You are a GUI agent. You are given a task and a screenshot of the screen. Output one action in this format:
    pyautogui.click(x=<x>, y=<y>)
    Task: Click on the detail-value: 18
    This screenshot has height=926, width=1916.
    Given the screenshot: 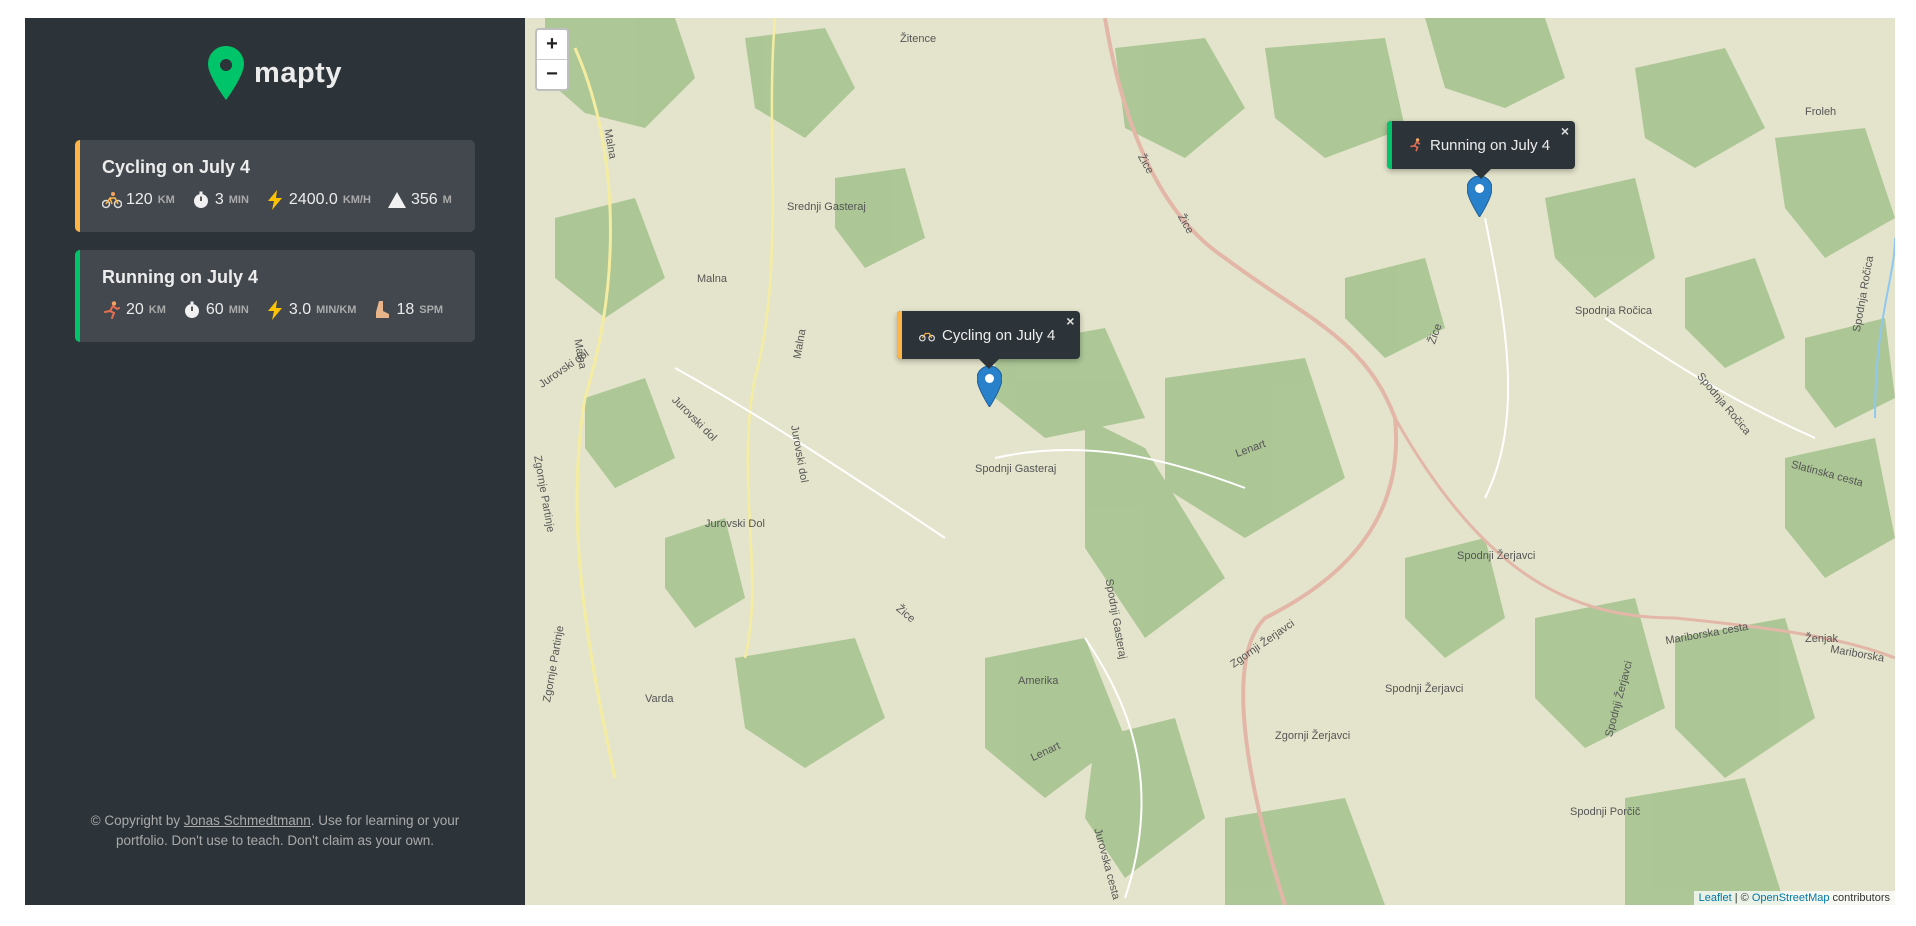 What is the action you would take?
    pyautogui.click(x=405, y=309)
    